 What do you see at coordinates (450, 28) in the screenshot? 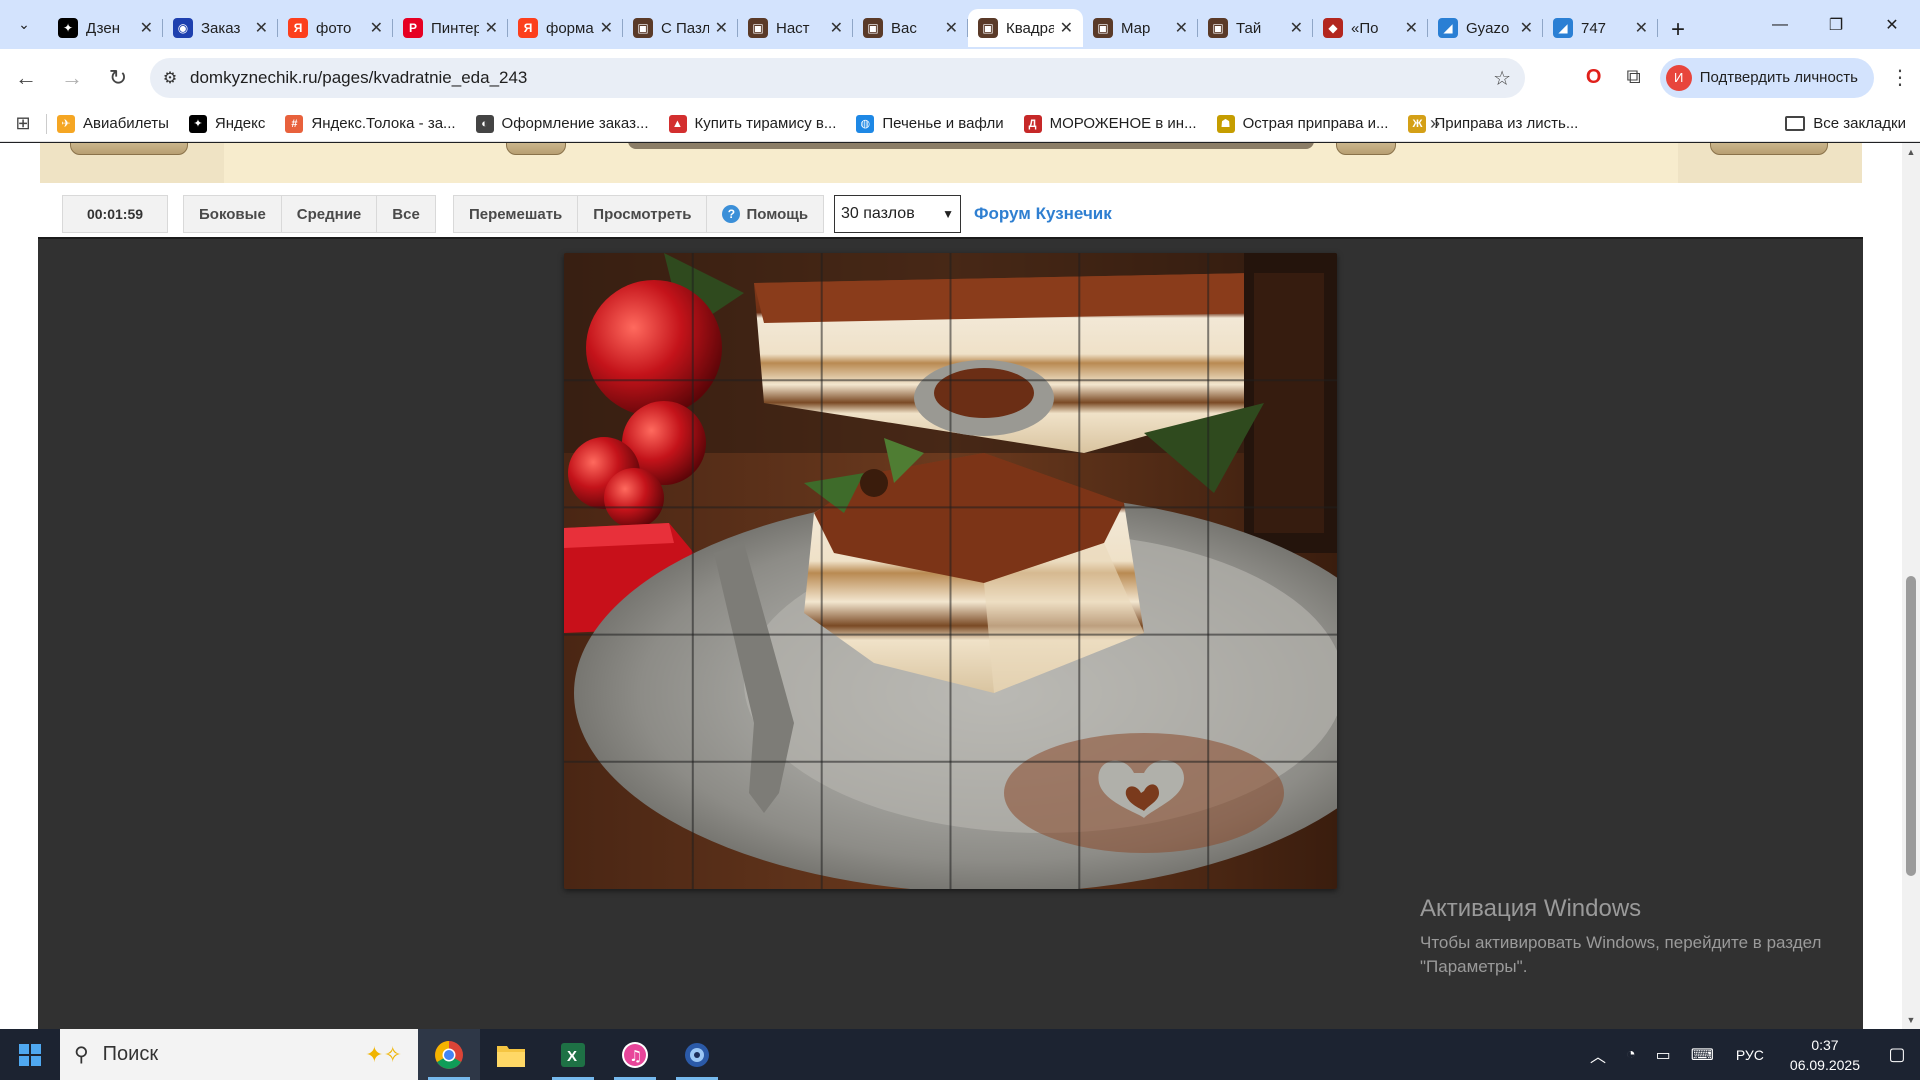
I see `browser-tab: P Пинтерест ✕` at bounding box center [450, 28].